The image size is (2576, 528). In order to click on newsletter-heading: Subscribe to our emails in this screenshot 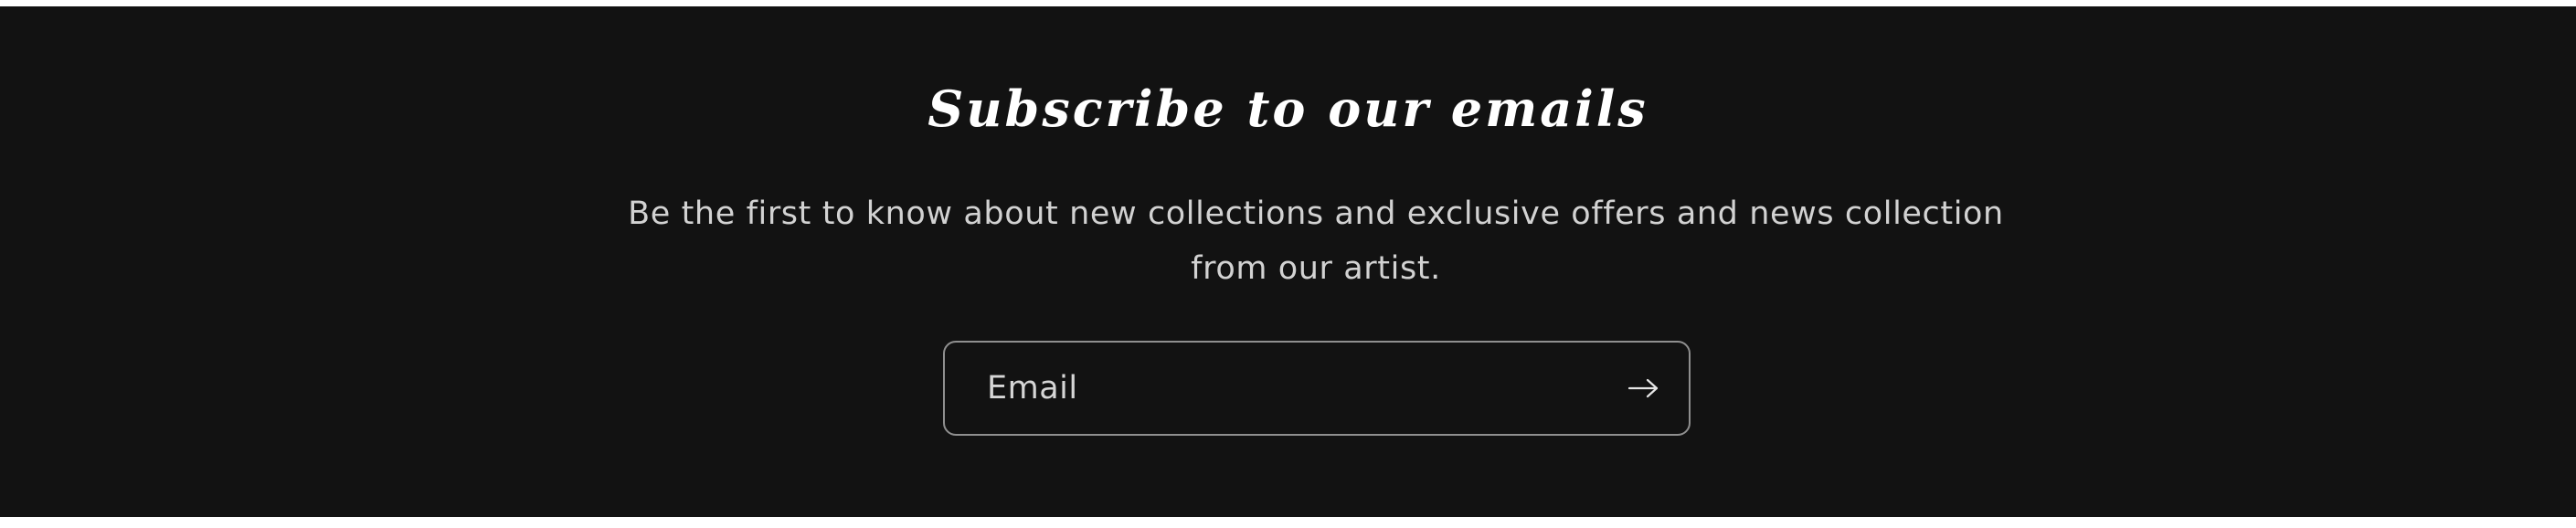, I will do `click(1288, 108)`.